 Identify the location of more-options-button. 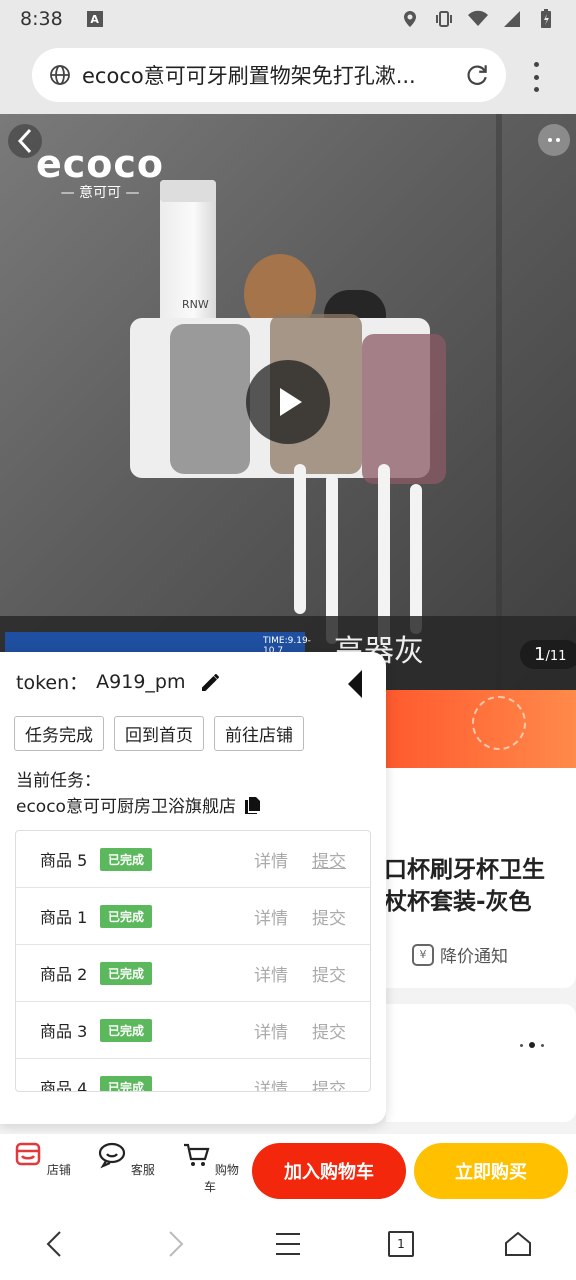
(554, 140).